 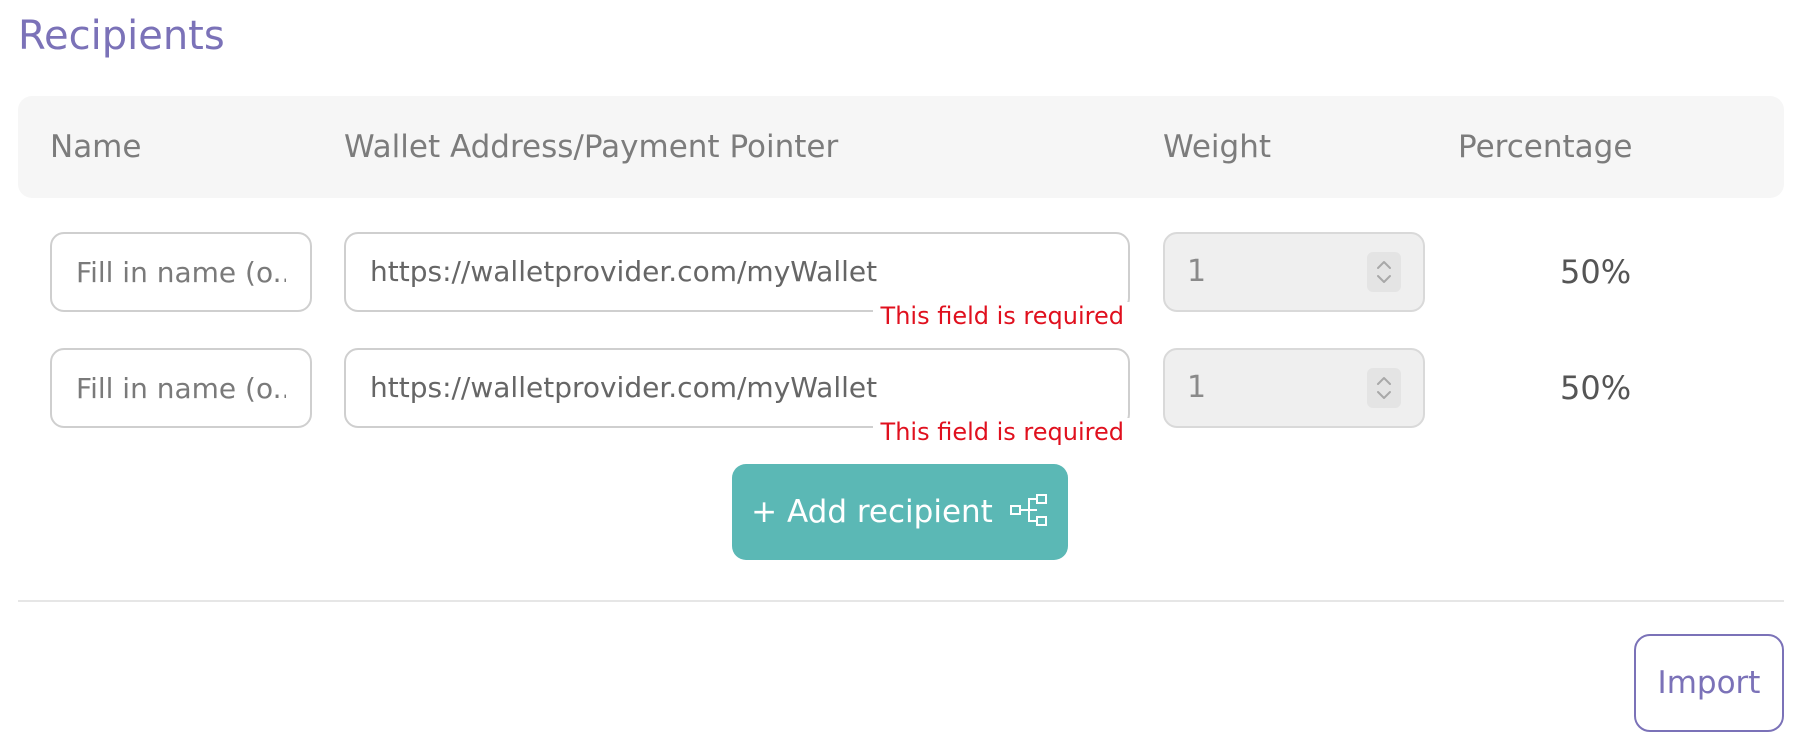 I want to click on add-recipient-button: + Add recipient, so click(x=900, y=512).